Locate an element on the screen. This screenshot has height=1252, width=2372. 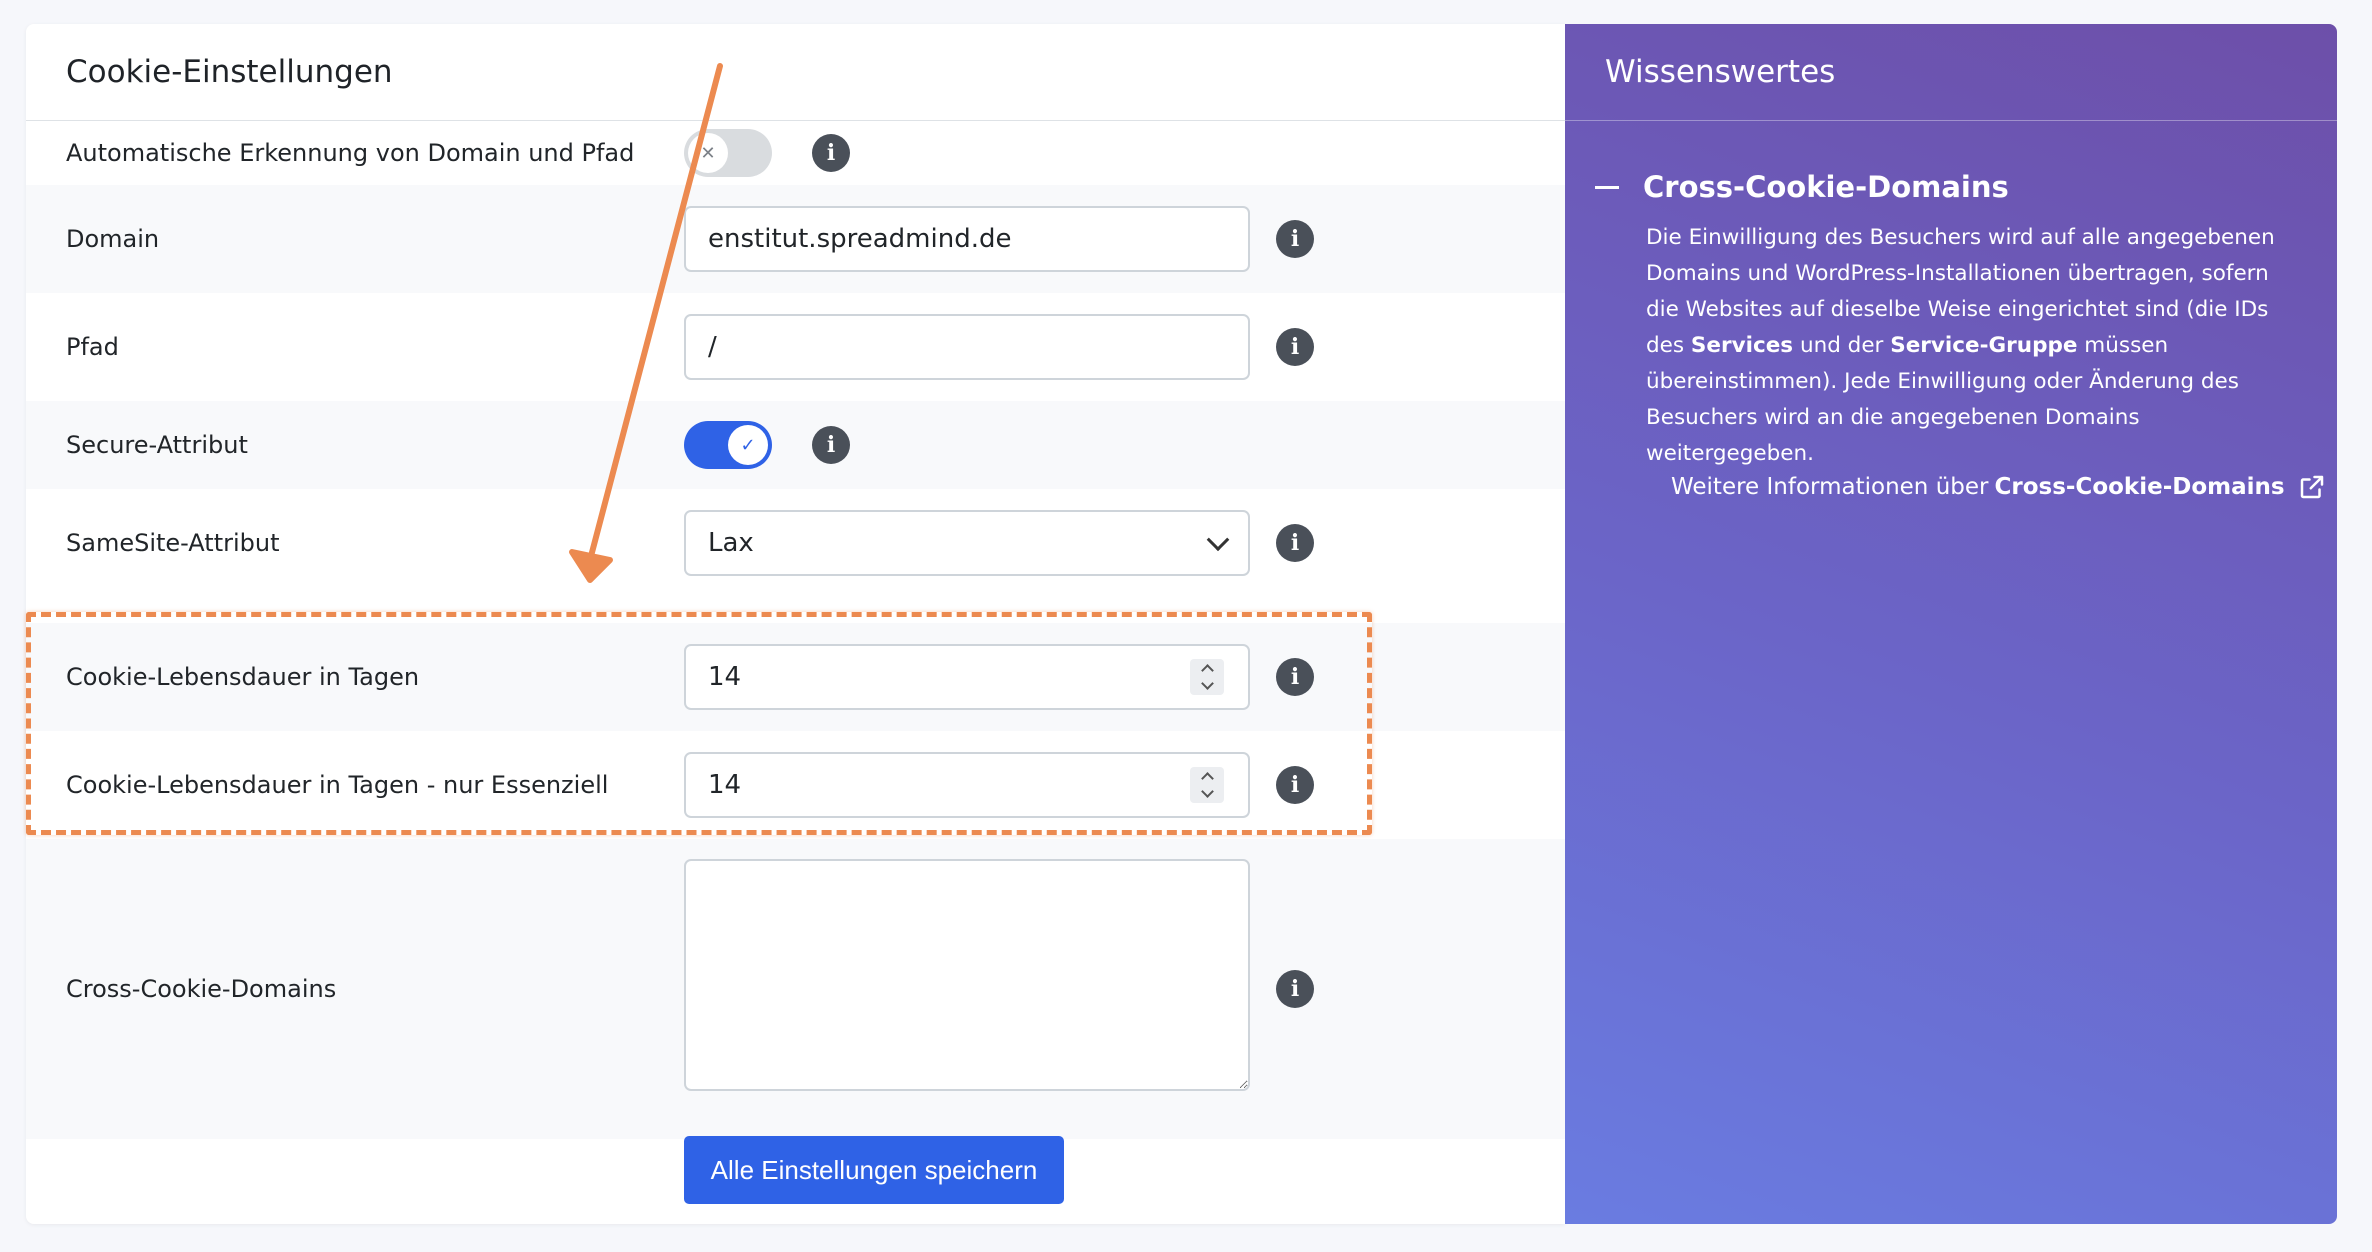
row-path: Pfad / i is located at coordinates (795, 347).